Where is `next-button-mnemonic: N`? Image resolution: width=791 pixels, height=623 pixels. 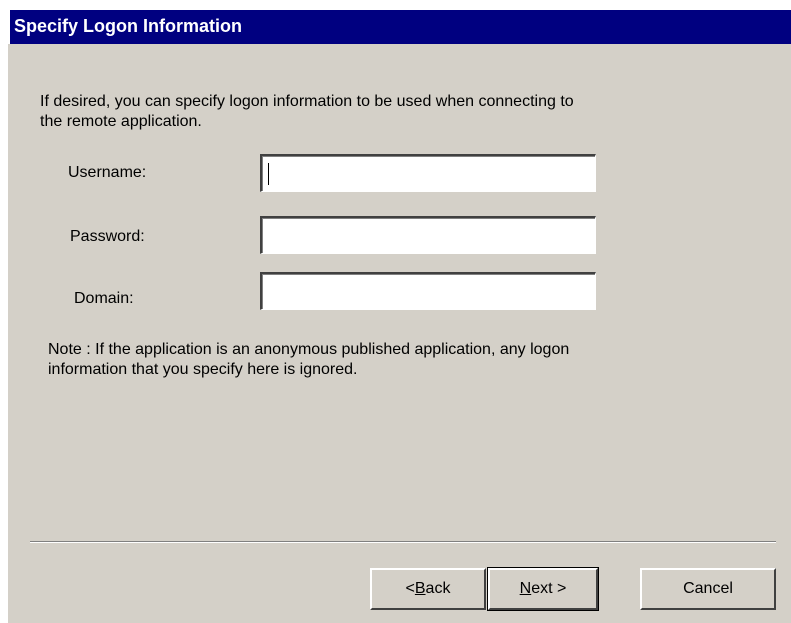 next-button-mnemonic: N is located at coordinates (525, 588).